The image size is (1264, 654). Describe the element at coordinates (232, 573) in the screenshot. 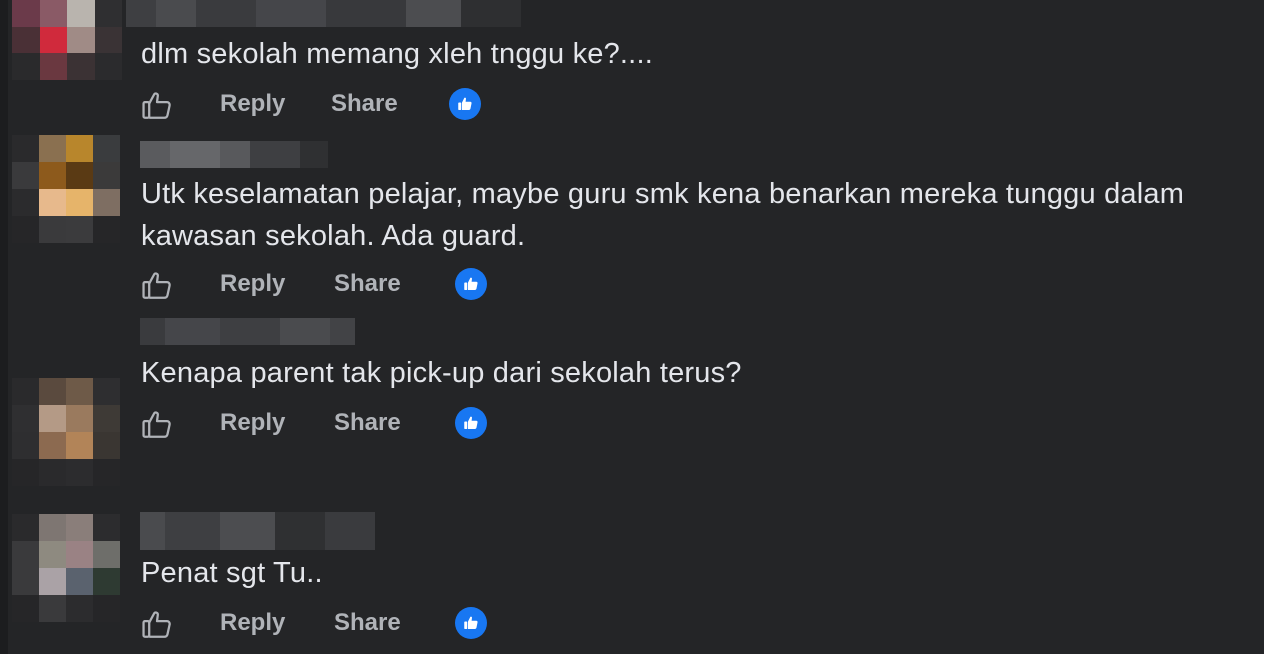

I see `comment-text: Penat sgt Tu..` at that location.